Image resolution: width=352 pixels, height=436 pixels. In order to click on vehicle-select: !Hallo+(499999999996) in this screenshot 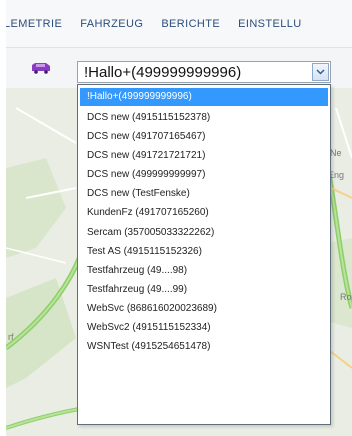, I will do `click(204, 72)`.